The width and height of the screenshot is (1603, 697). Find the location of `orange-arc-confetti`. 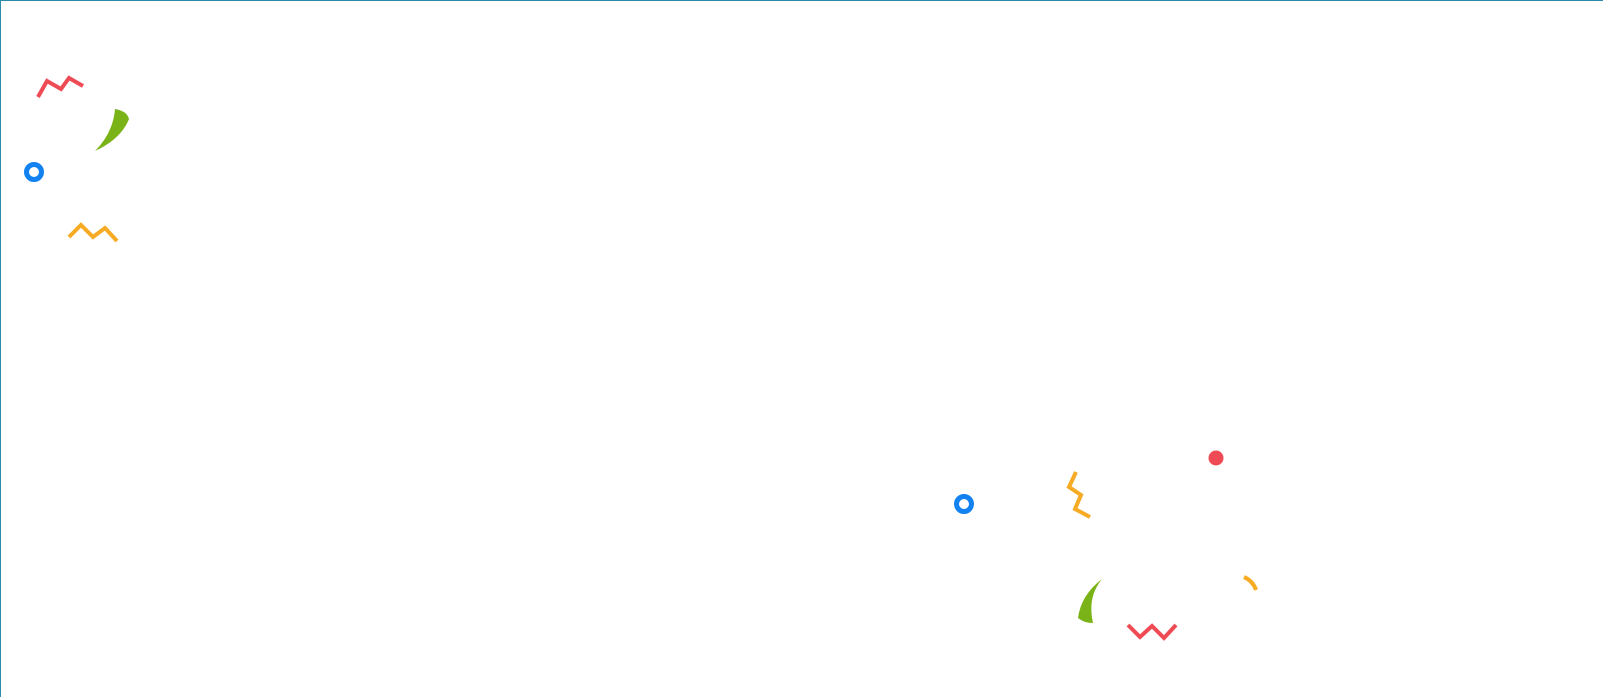

orange-arc-confetti is located at coordinates (1250, 583).